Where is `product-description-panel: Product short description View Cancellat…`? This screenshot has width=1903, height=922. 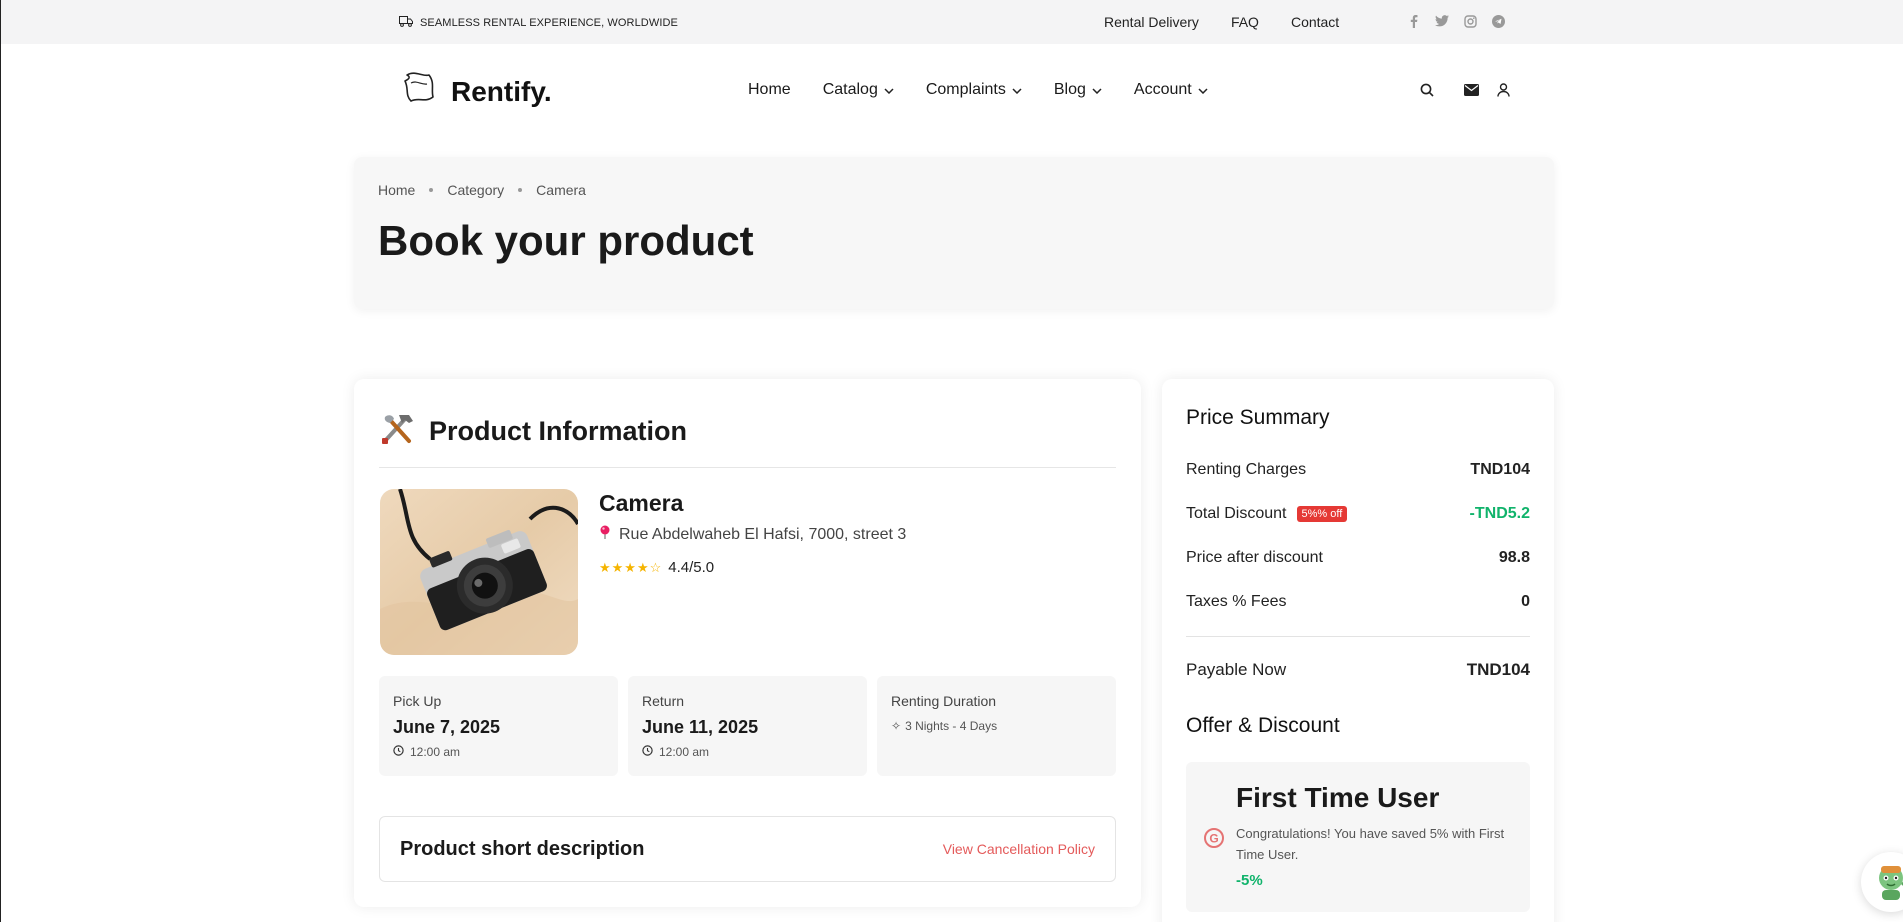
product-description-panel: Product short description View Cancellat… is located at coordinates (747, 849).